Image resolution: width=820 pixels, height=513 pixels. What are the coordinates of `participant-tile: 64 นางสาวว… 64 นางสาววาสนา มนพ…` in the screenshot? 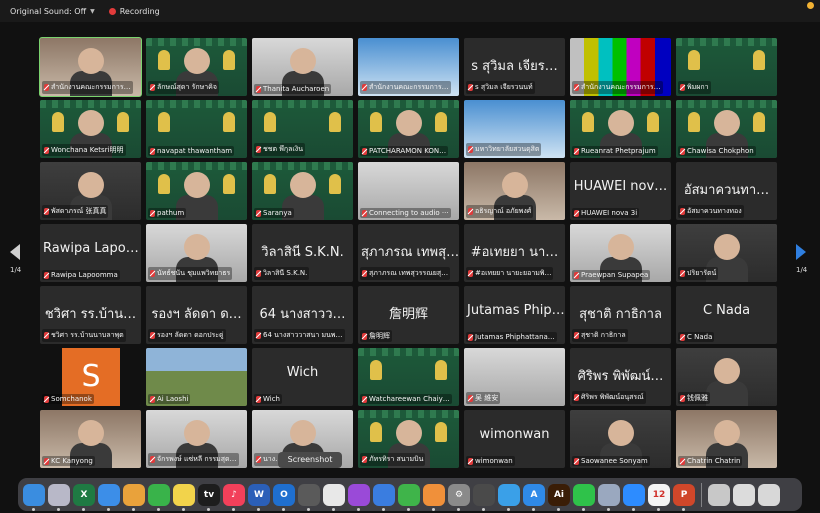 It's located at (302, 315).